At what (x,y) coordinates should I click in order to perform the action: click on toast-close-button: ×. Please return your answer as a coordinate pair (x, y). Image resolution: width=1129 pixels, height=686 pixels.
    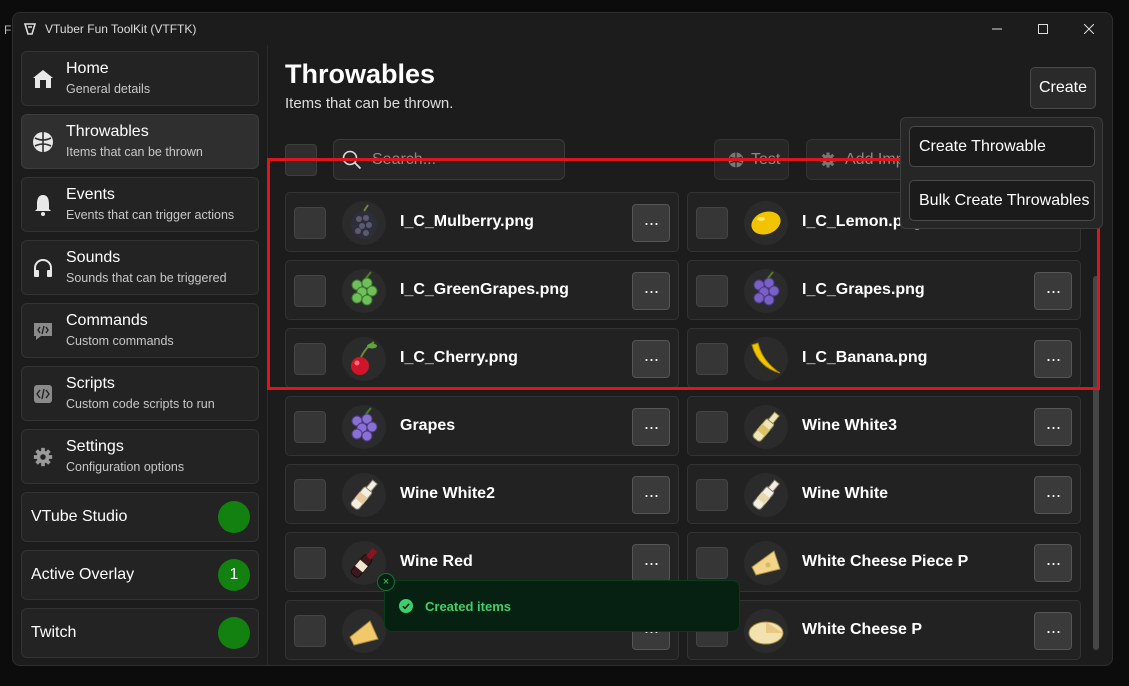
    Looking at the image, I should click on (386, 582).